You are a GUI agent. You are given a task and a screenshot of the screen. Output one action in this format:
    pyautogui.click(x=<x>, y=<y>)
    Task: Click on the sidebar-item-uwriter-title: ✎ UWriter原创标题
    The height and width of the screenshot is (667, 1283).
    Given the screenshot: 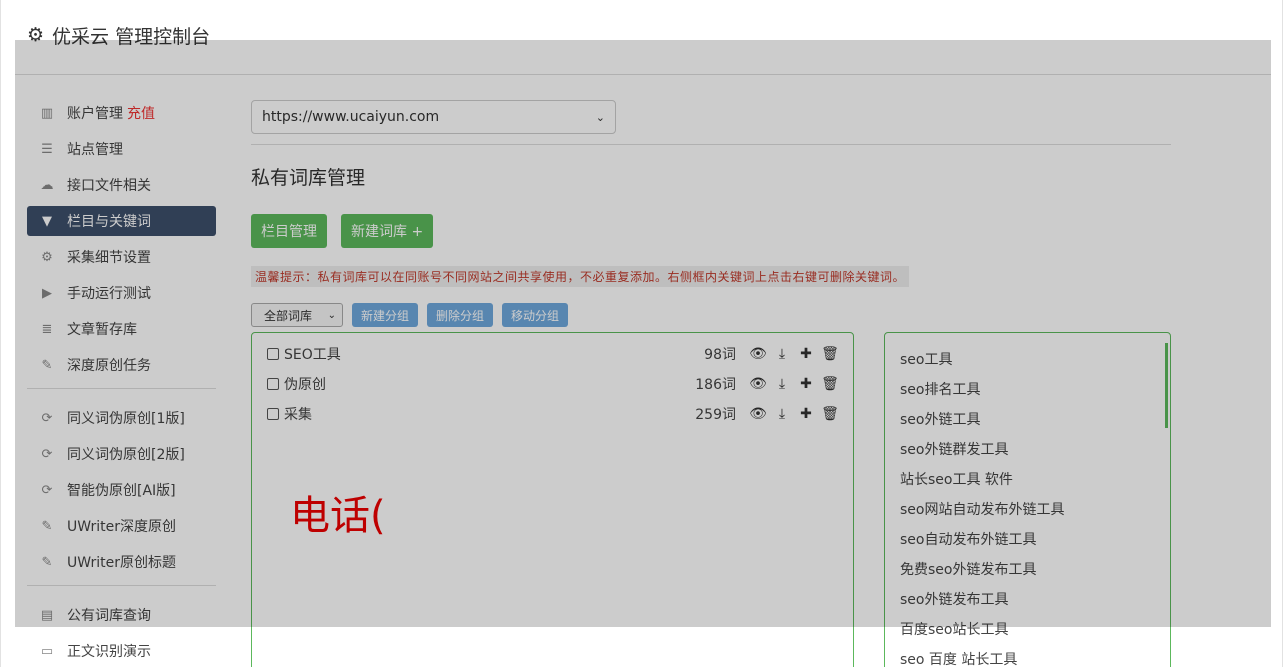 What is the action you would take?
    pyautogui.click(x=121, y=562)
    